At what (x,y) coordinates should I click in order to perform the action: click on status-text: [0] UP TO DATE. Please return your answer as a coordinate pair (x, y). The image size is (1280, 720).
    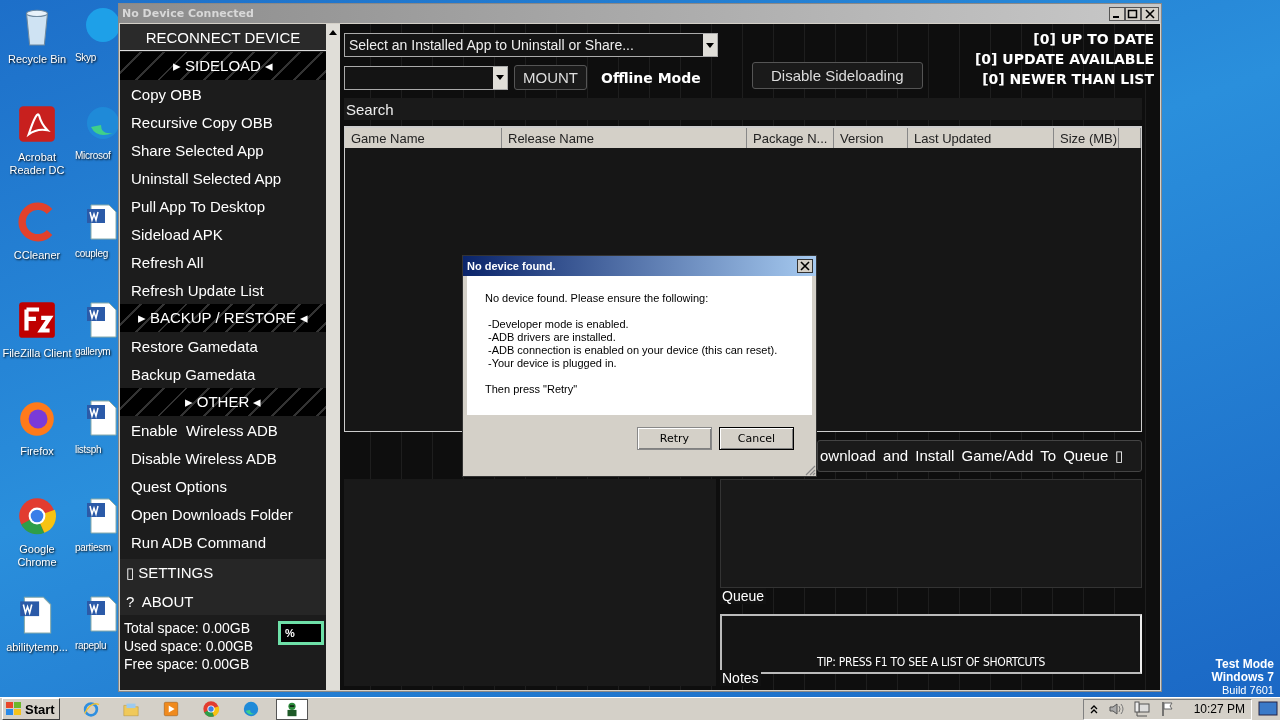
    Looking at the image, I should click on (1093, 39).